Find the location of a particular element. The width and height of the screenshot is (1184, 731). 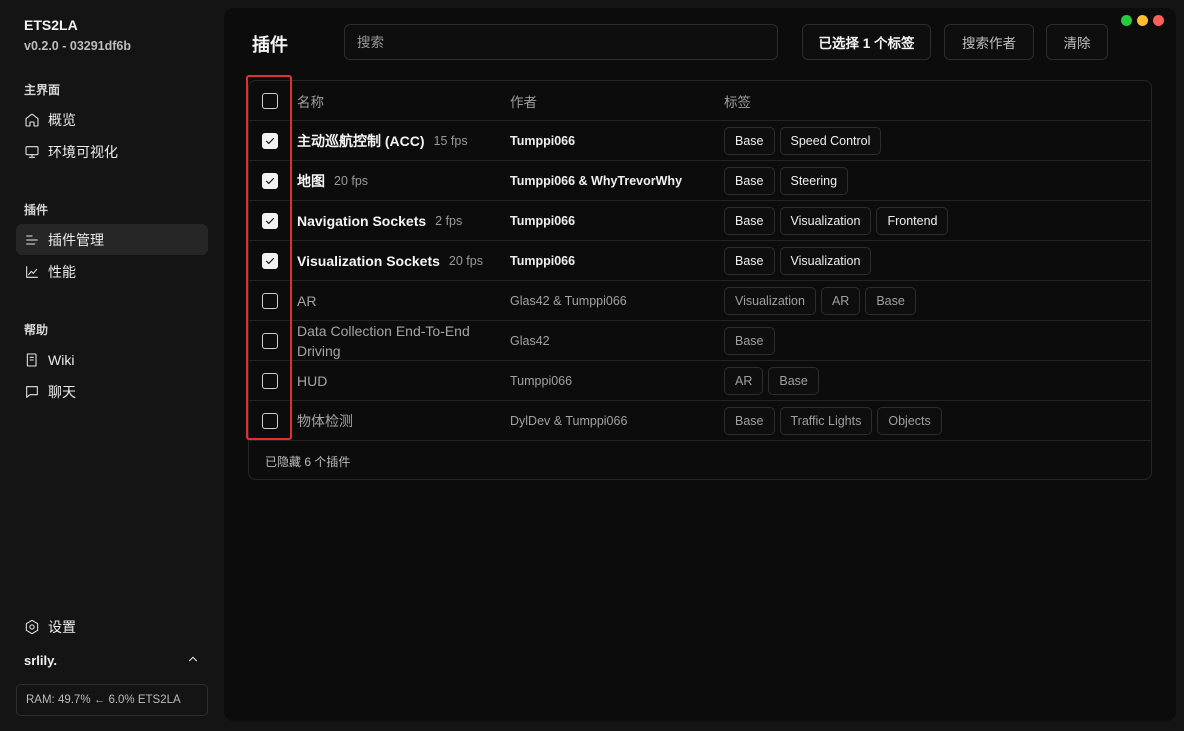

select-all-checkbox is located at coordinates (270, 101).